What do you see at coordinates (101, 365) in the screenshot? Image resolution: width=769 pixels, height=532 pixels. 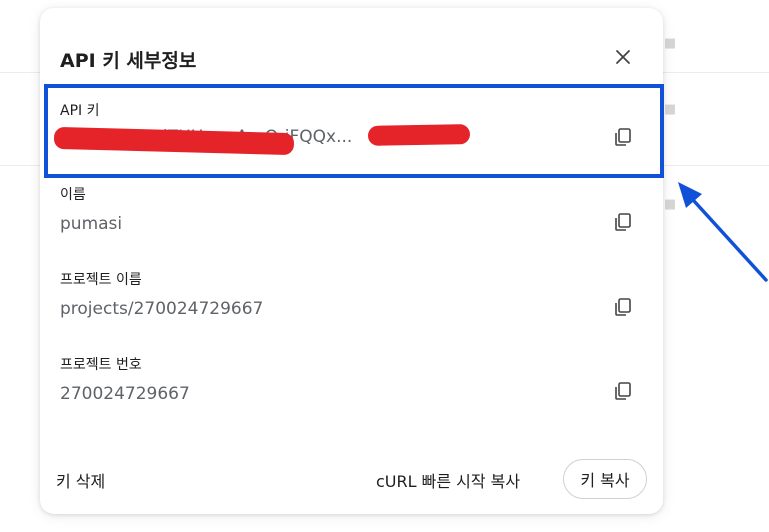 I see `field-label: 프로젝트 번호` at bounding box center [101, 365].